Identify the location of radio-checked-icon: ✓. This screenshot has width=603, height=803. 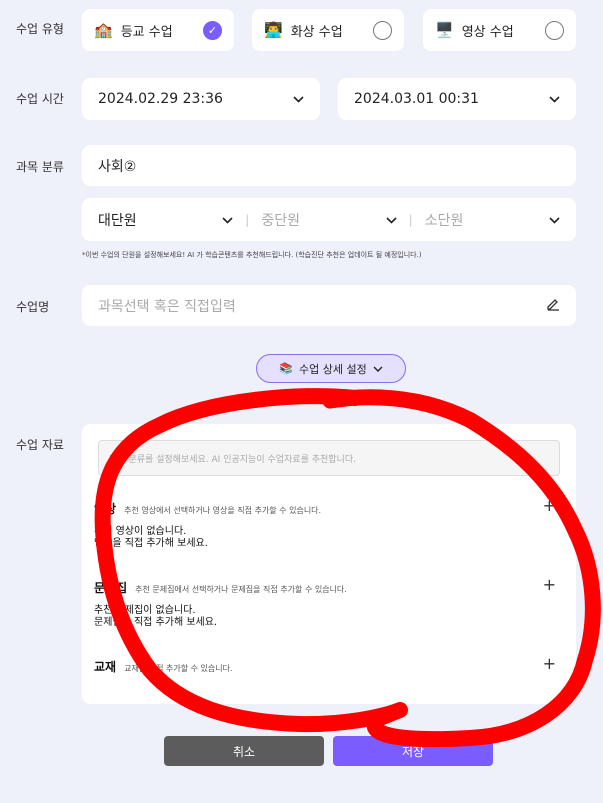
(212, 30).